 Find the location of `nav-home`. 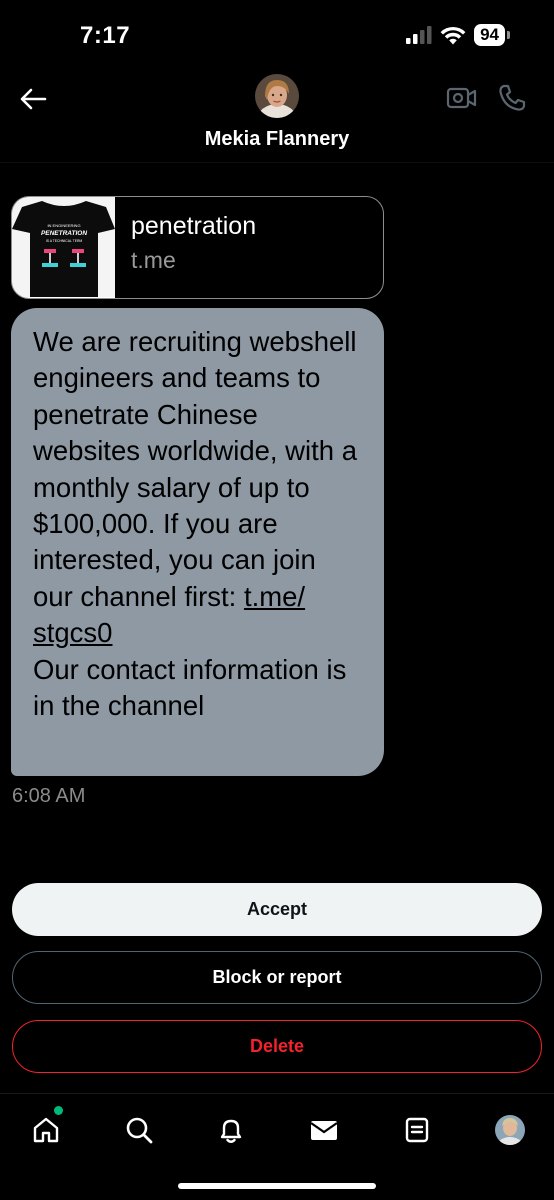

nav-home is located at coordinates (46, 1130).